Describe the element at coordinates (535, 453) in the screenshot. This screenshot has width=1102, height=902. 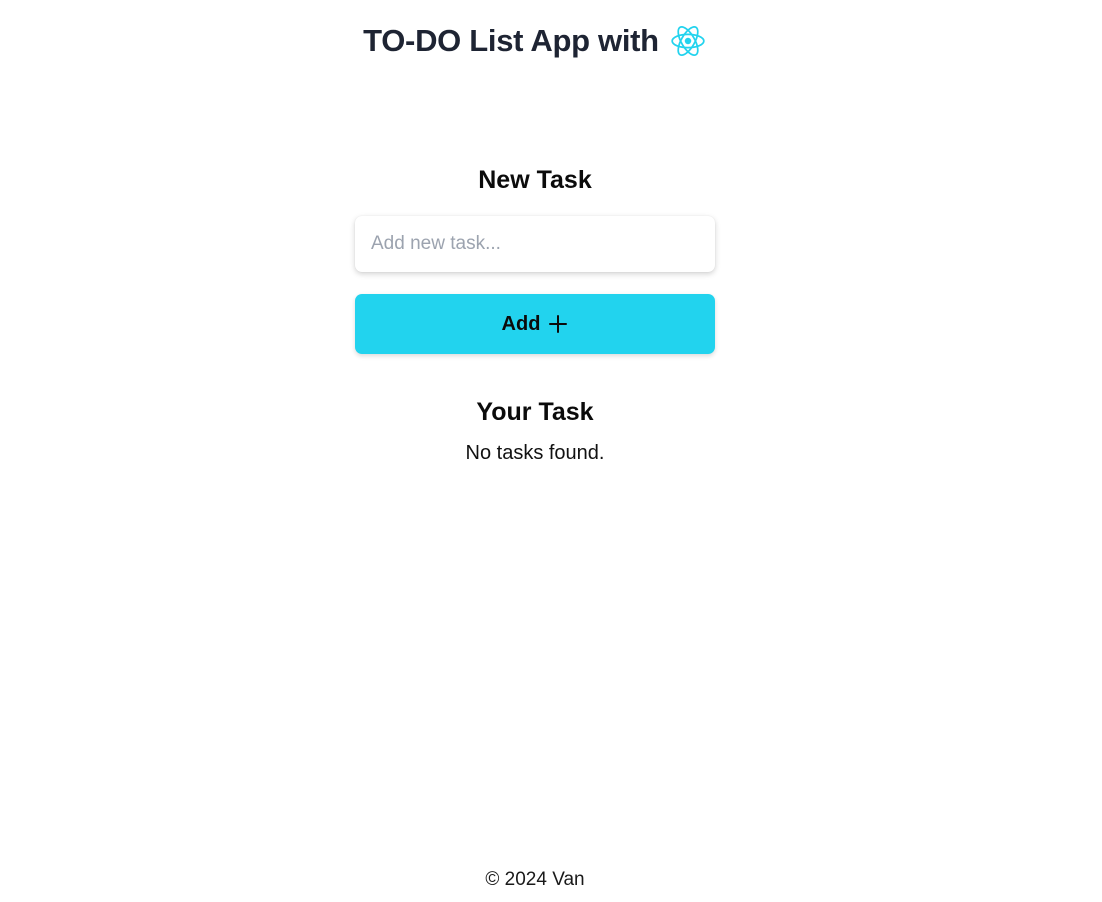
I see `empty-task-message: No tasks found.` at that location.